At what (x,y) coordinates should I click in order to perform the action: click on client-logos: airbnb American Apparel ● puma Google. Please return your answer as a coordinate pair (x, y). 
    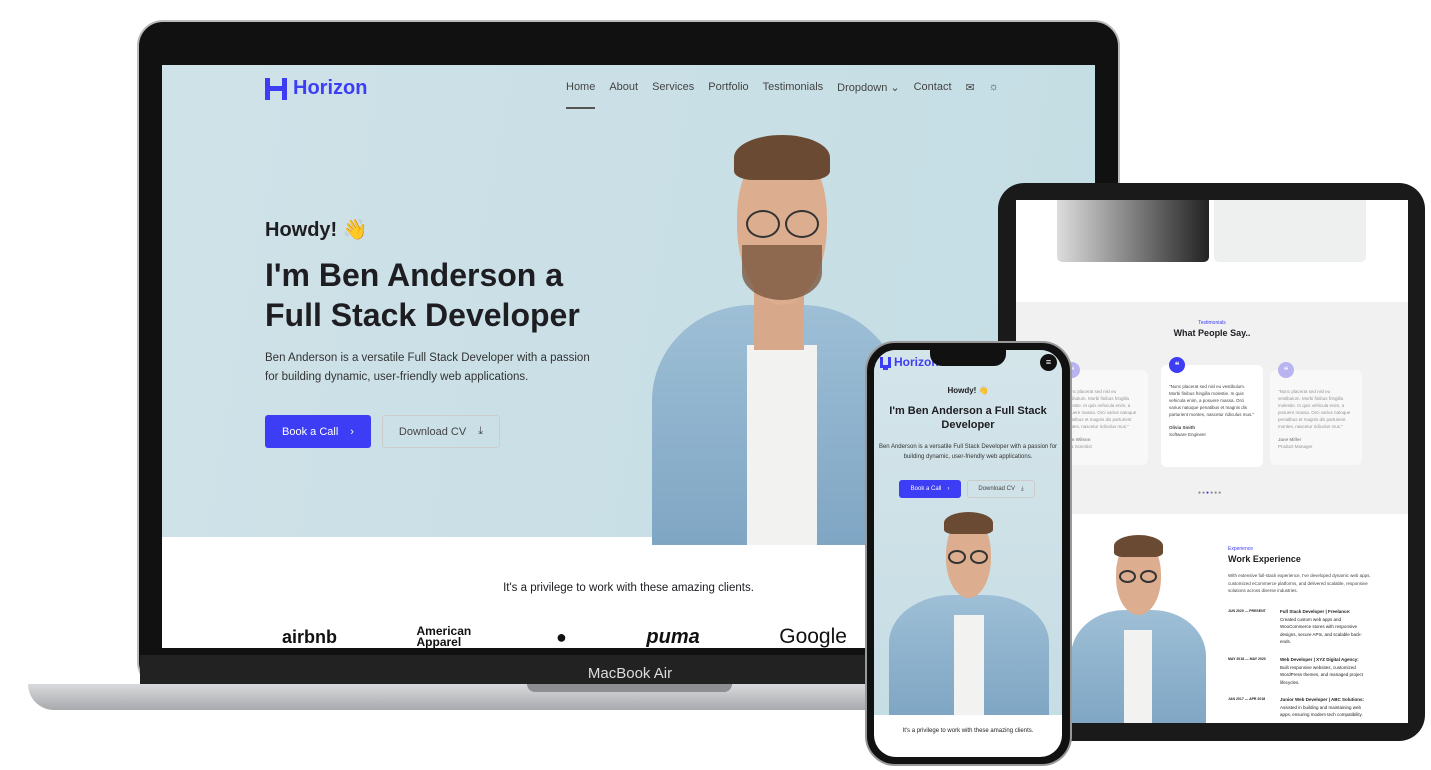
    Looking at the image, I should click on (564, 636).